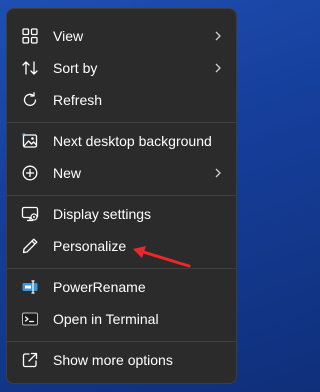 This screenshot has height=392, width=320. Describe the element at coordinates (121, 173) in the screenshot. I see `menu-item-new: New` at that location.